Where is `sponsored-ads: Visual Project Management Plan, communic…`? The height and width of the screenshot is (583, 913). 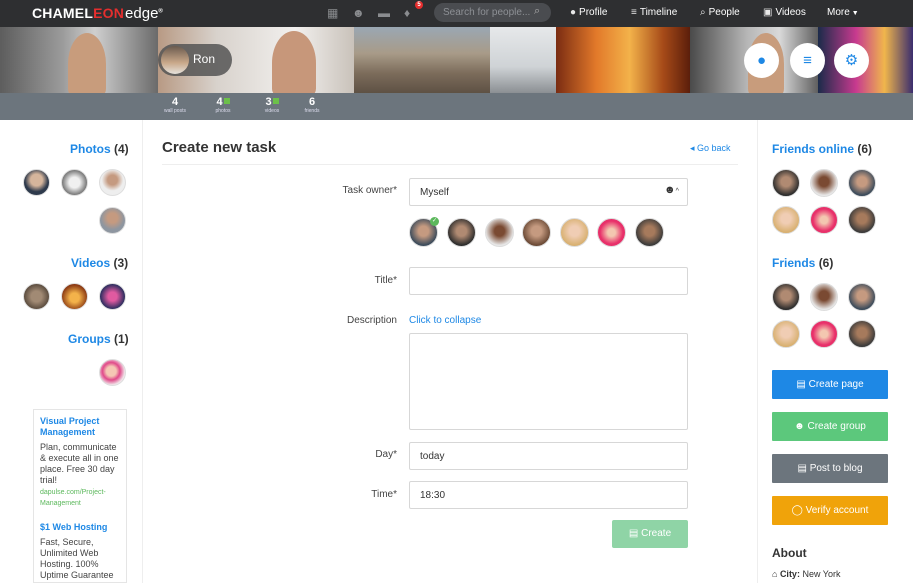 sponsored-ads: Visual Project Management Plan, communic… is located at coordinates (80, 496).